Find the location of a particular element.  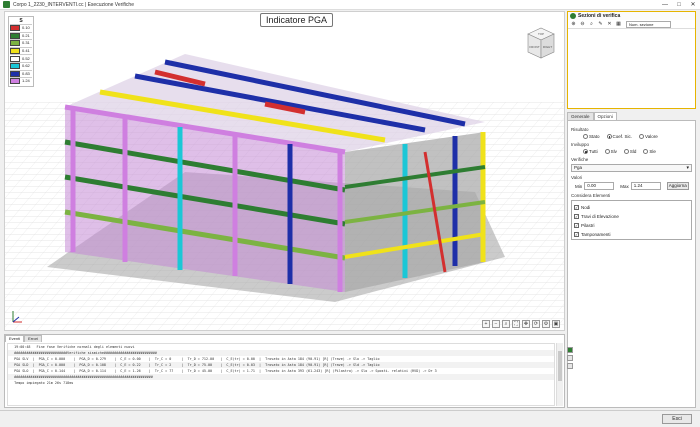

radio-label: Tutti is located at coordinates (593, 151).